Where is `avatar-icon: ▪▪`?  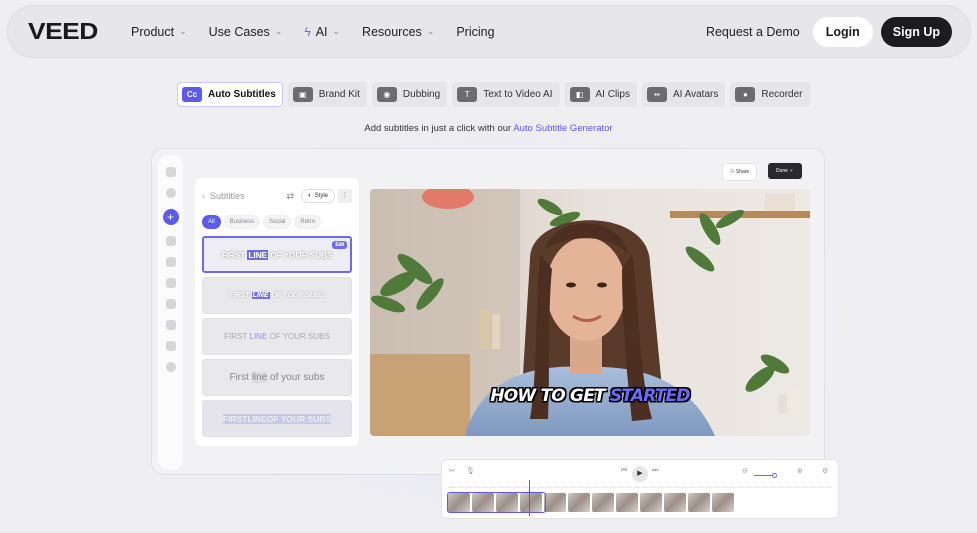 avatar-icon: ▪▪ is located at coordinates (656, 94).